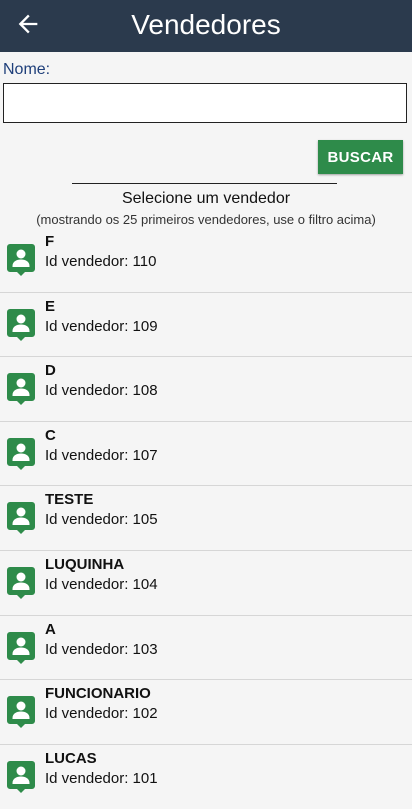 The image size is (412, 809). What do you see at coordinates (101, 391) in the screenshot?
I see `seller-id: Id vendedor: 108` at bounding box center [101, 391].